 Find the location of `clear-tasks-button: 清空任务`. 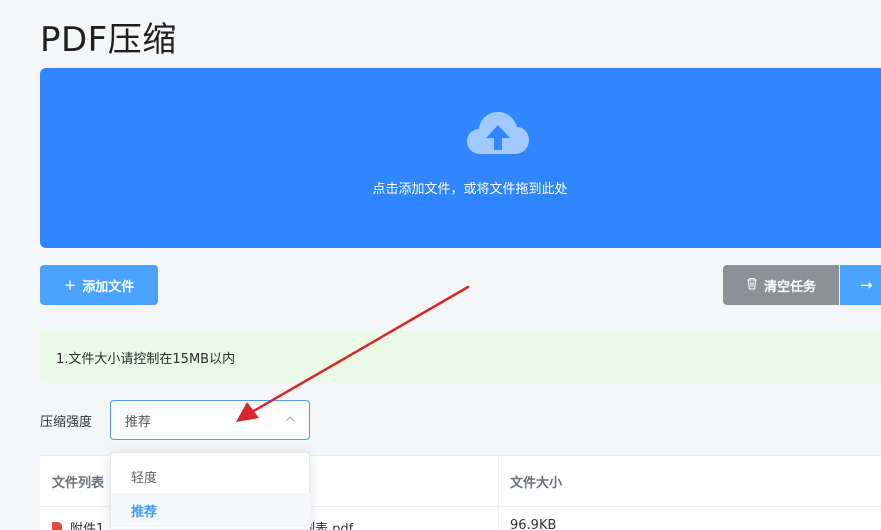

clear-tasks-button: 清空任务 is located at coordinates (781, 285).